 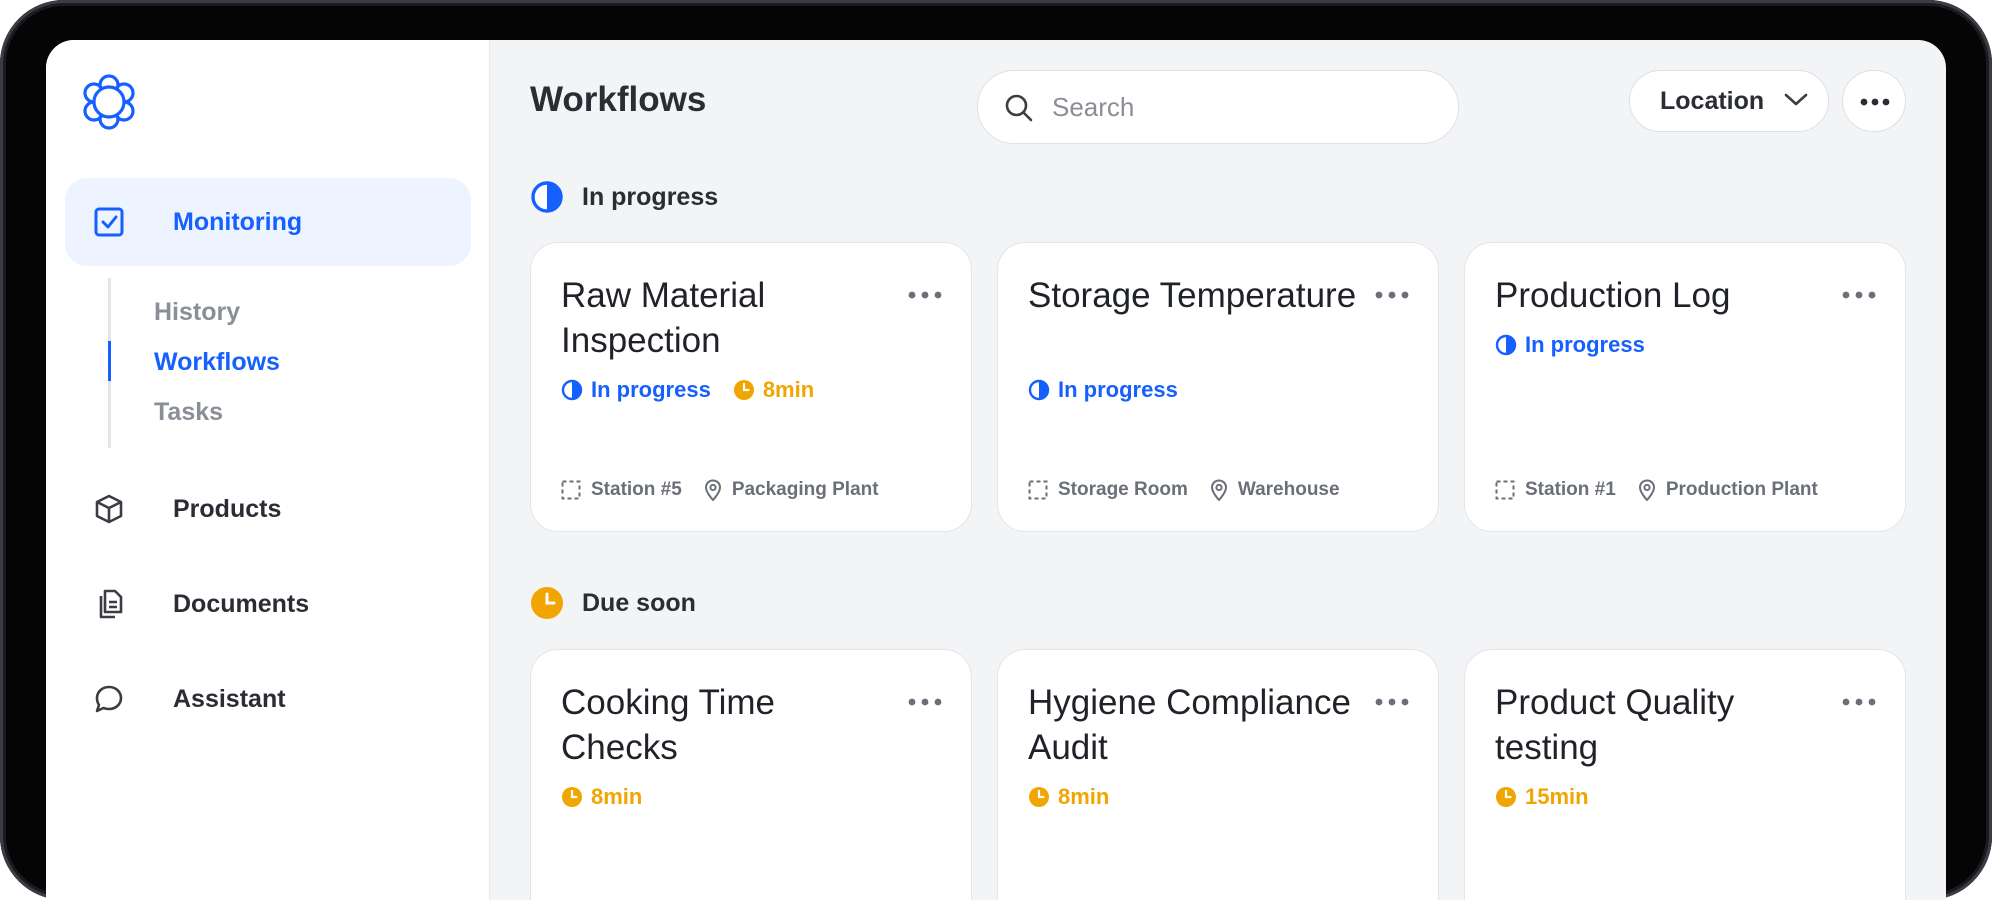 What do you see at coordinates (238, 221) in the screenshot?
I see `sidebar-item-label: Monitoring` at bounding box center [238, 221].